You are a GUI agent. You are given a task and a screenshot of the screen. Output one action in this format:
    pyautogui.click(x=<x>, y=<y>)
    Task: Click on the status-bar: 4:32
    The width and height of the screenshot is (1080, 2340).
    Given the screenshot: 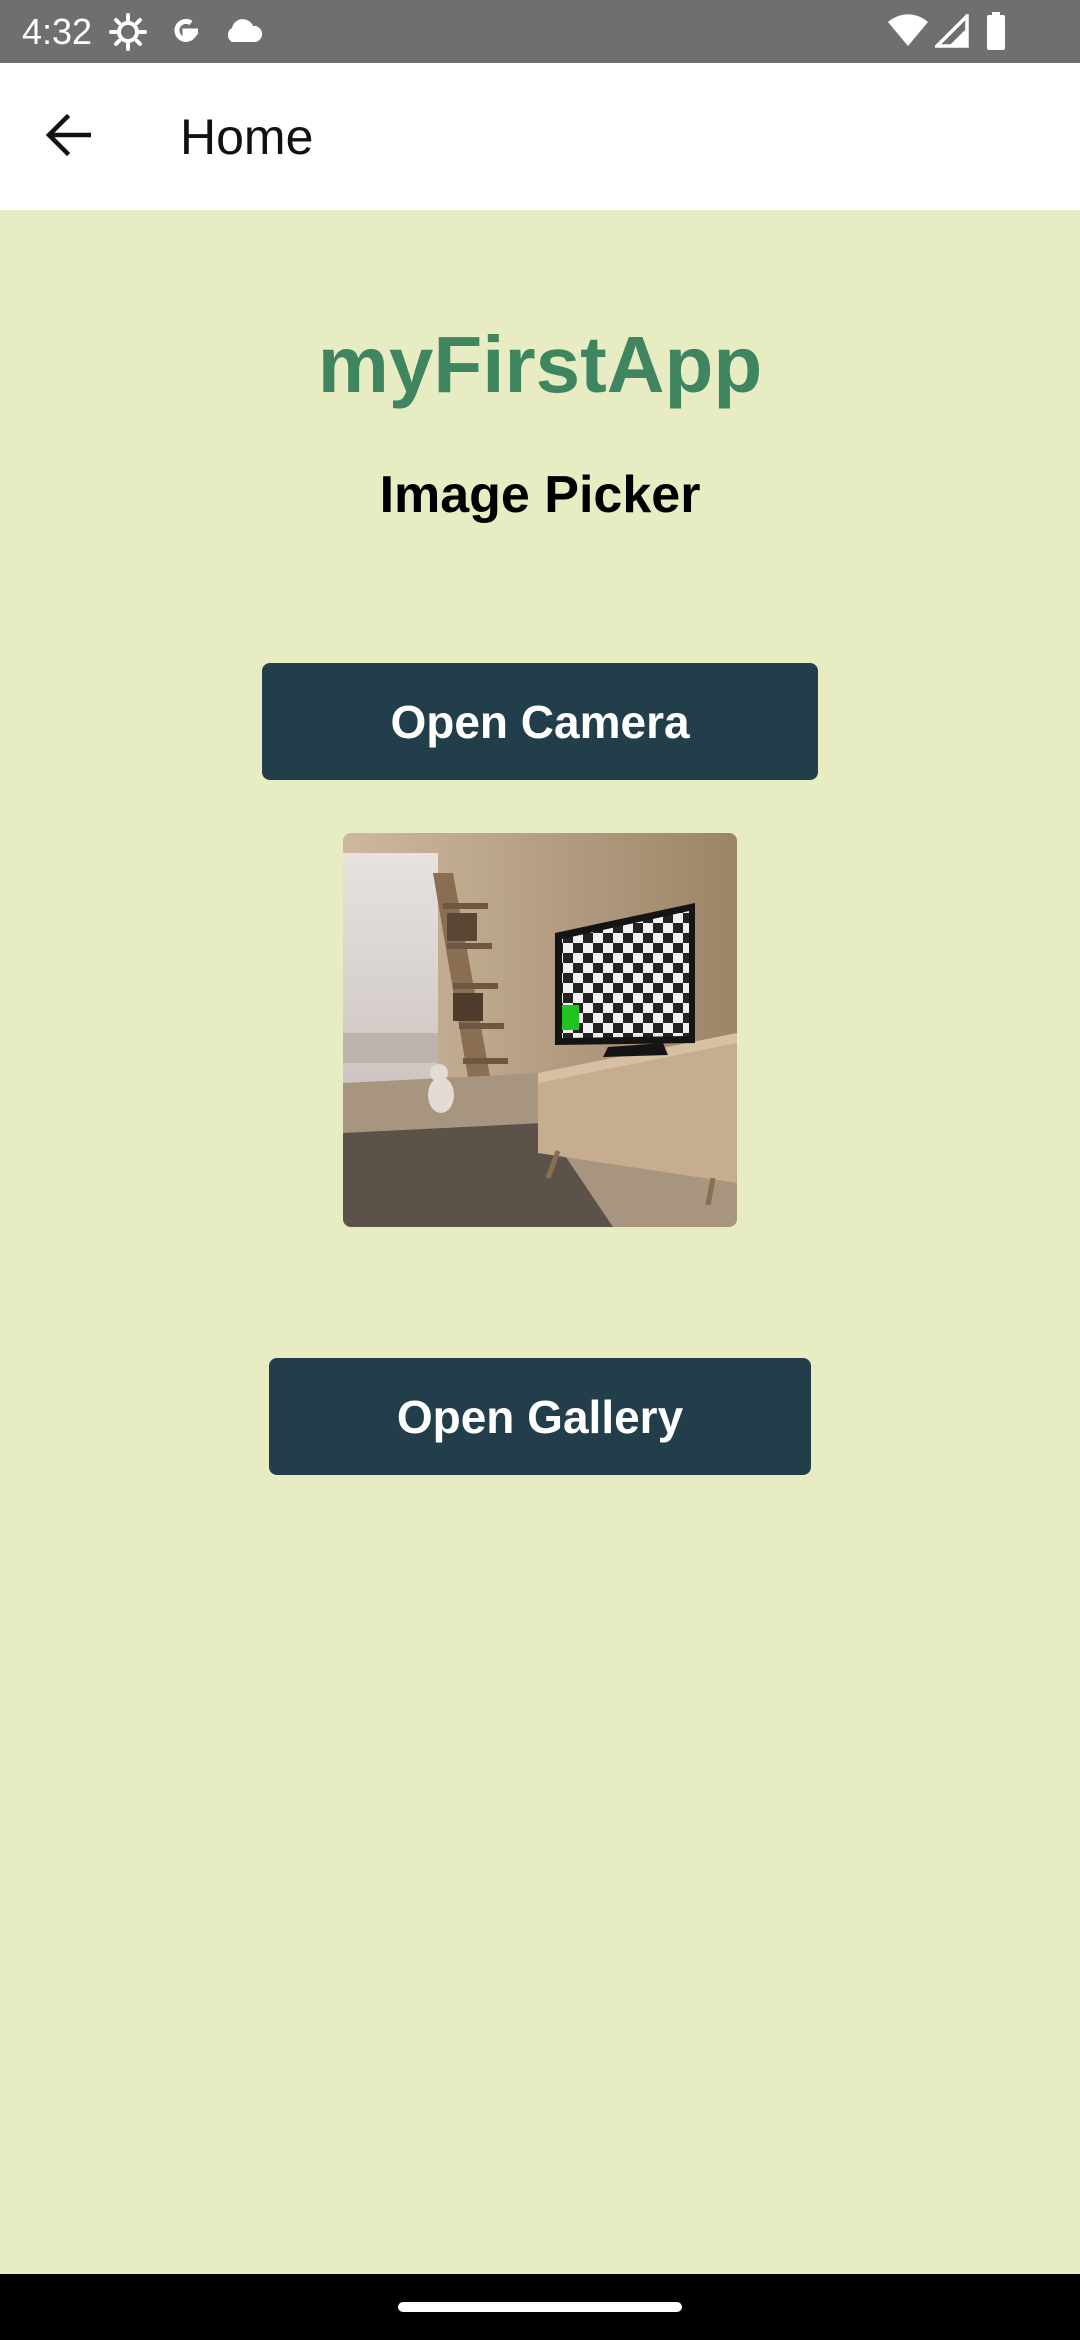 What is the action you would take?
    pyautogui.click(x=540, y=31)
    